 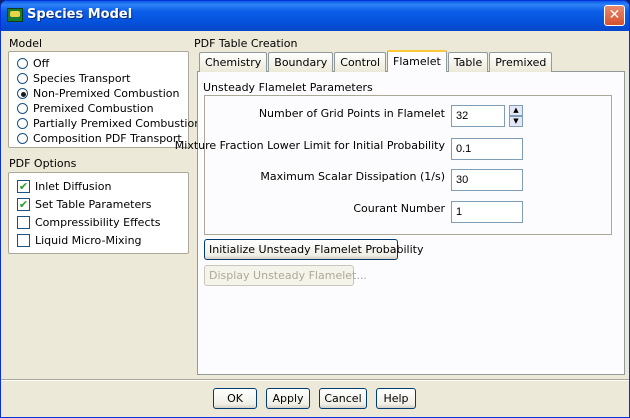 I want to click on radio-partially-premixed, so click(x=22, y=123).